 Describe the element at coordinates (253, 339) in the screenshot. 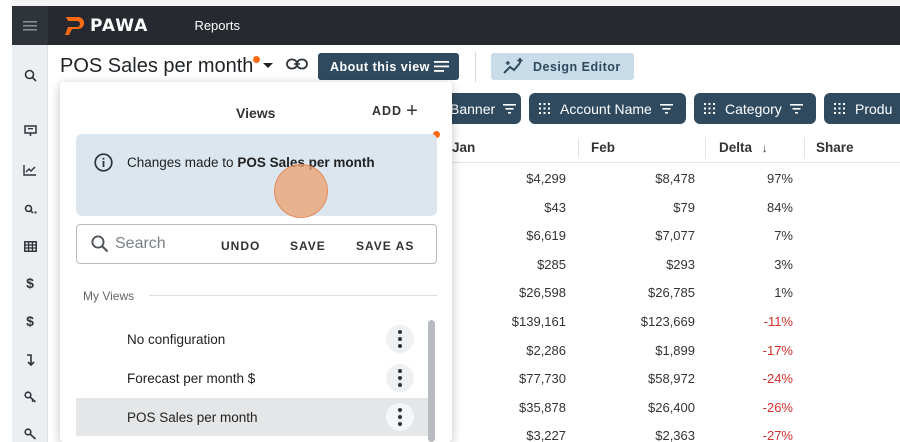

I see `view-item-no-configuration: No configuration` at that location.